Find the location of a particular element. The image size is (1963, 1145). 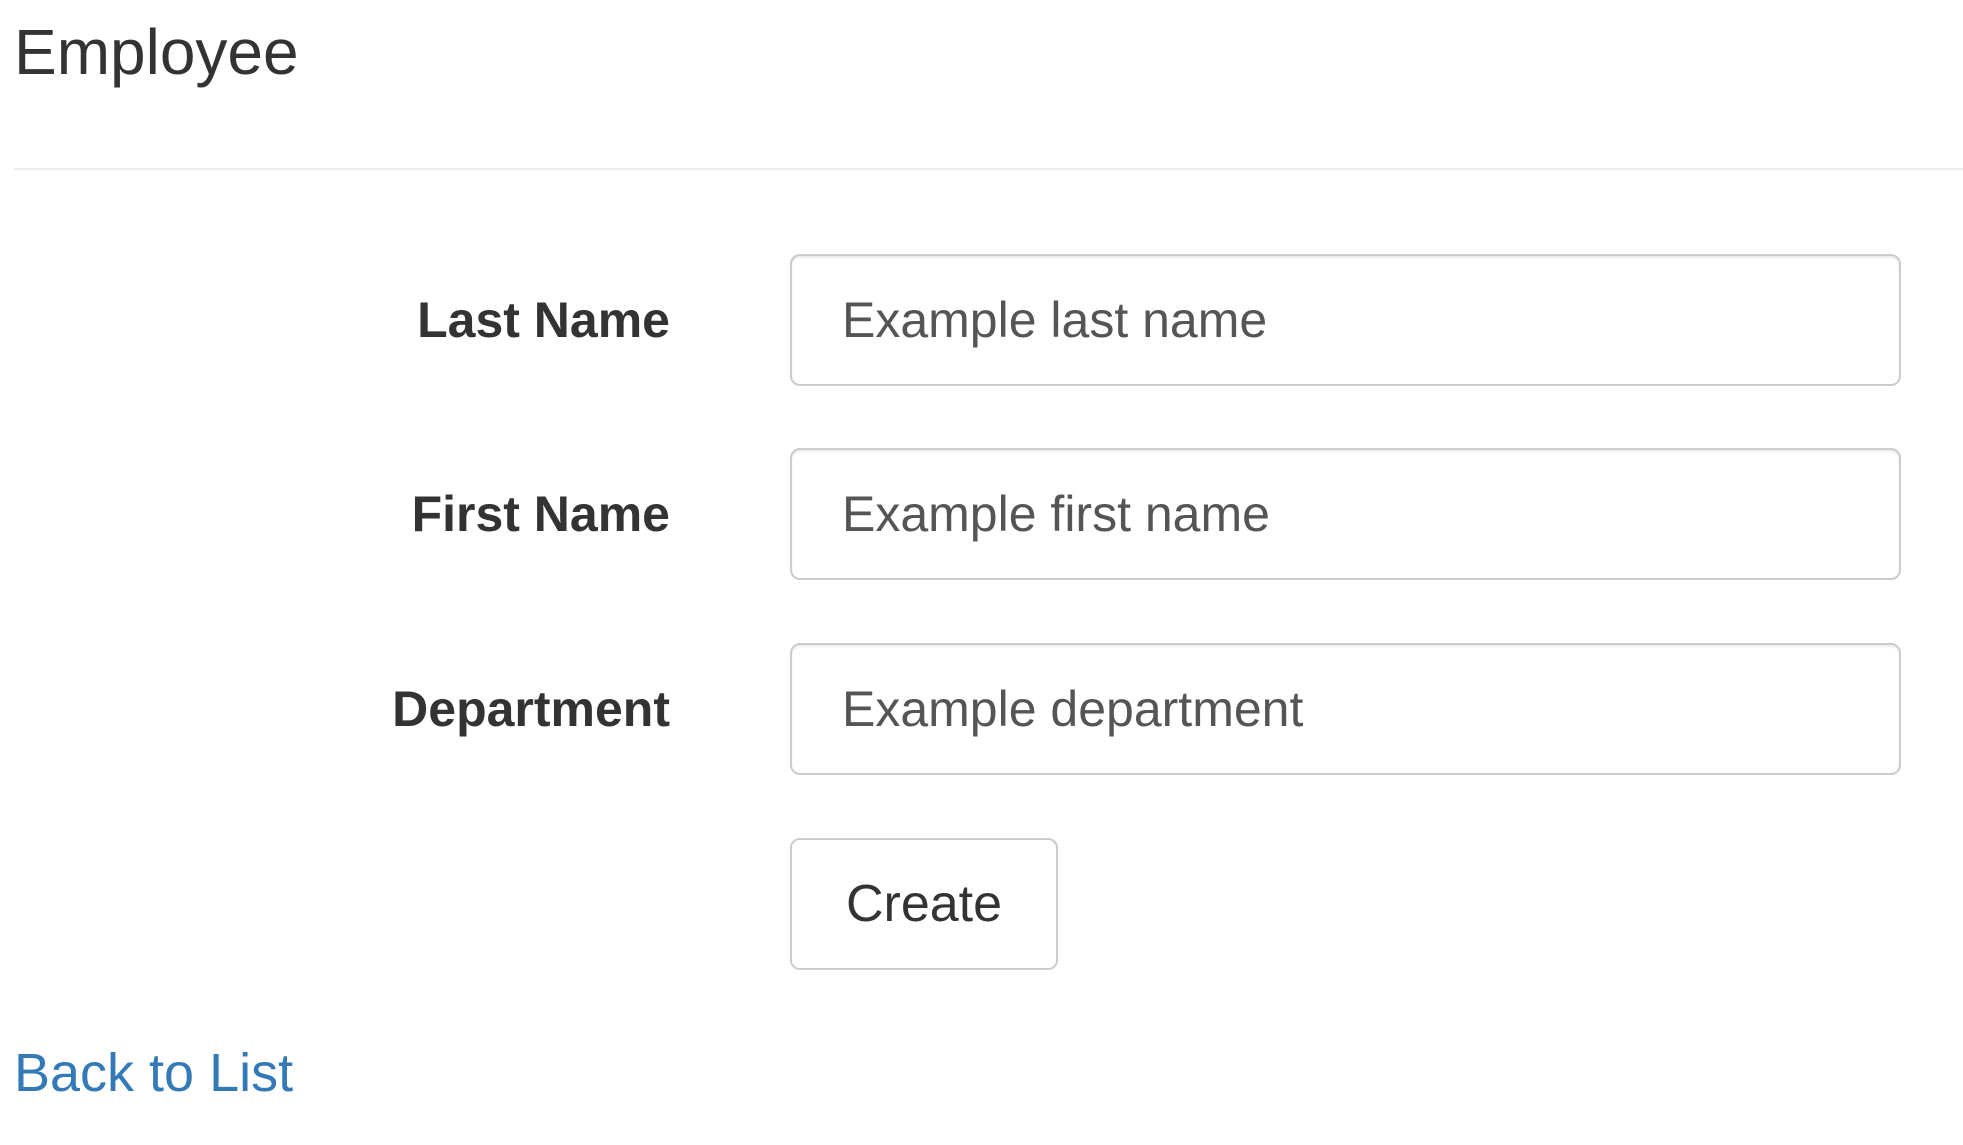

last-name-input is located at coordinates (1345, 320).